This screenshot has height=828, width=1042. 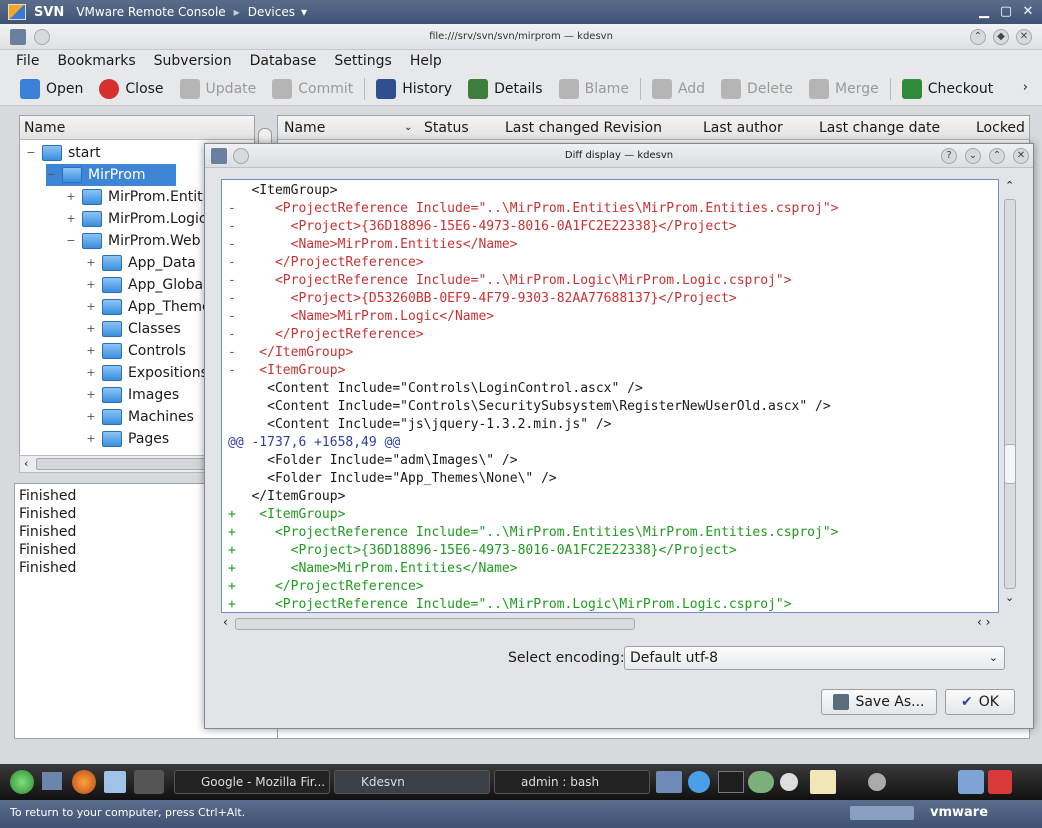 What do you see at coordinates (96, 61) in the screenshot?
I see `menu-bookmarks: Bookmarks` at bounding box center [96, 61].